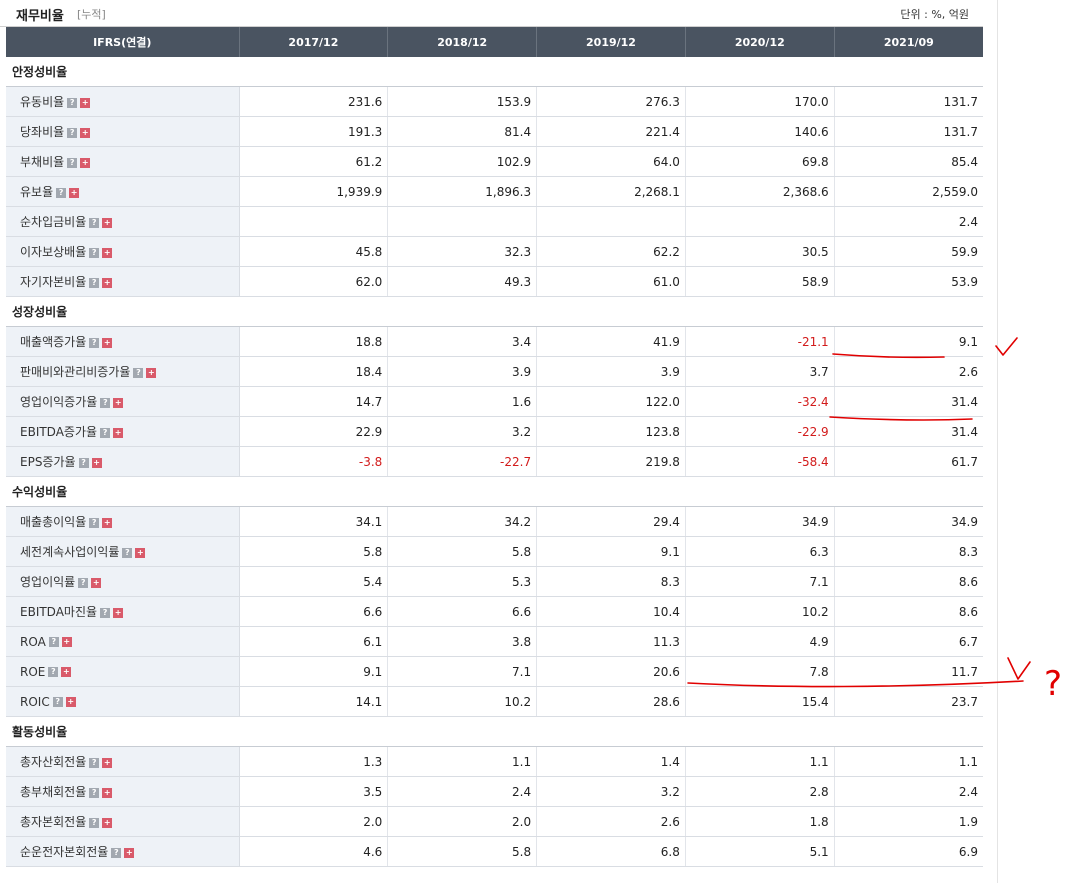  I want to click on value-cell: -3.8, so click(313, 461).